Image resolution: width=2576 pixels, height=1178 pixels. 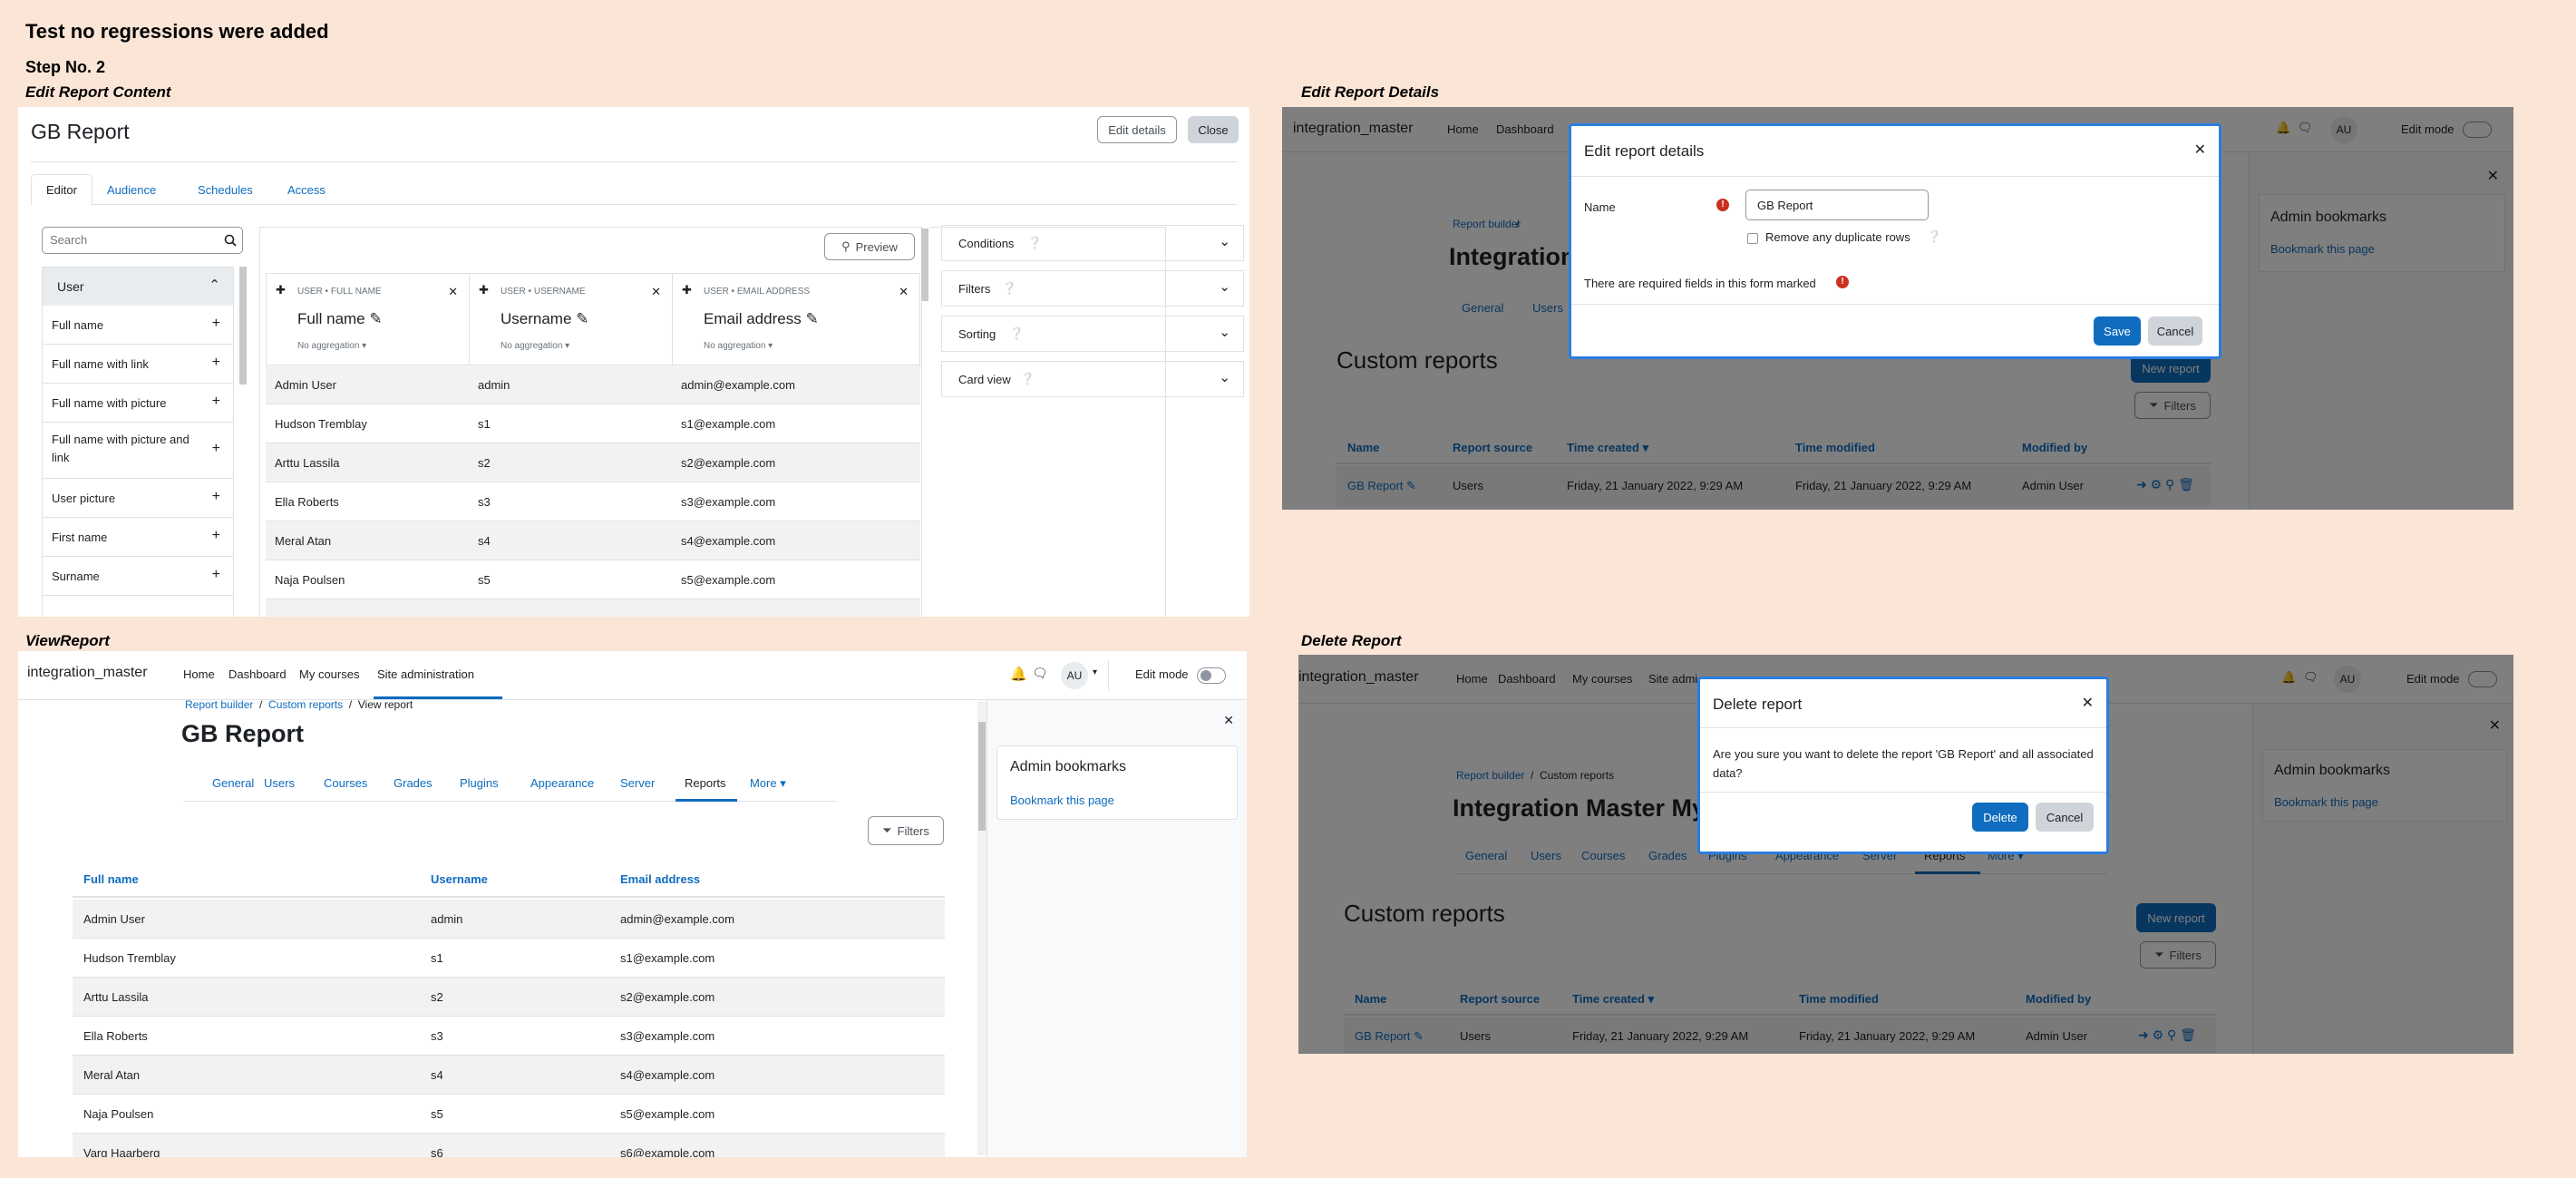 I want to click on field-item: First name +, so click(x=138, y=537).